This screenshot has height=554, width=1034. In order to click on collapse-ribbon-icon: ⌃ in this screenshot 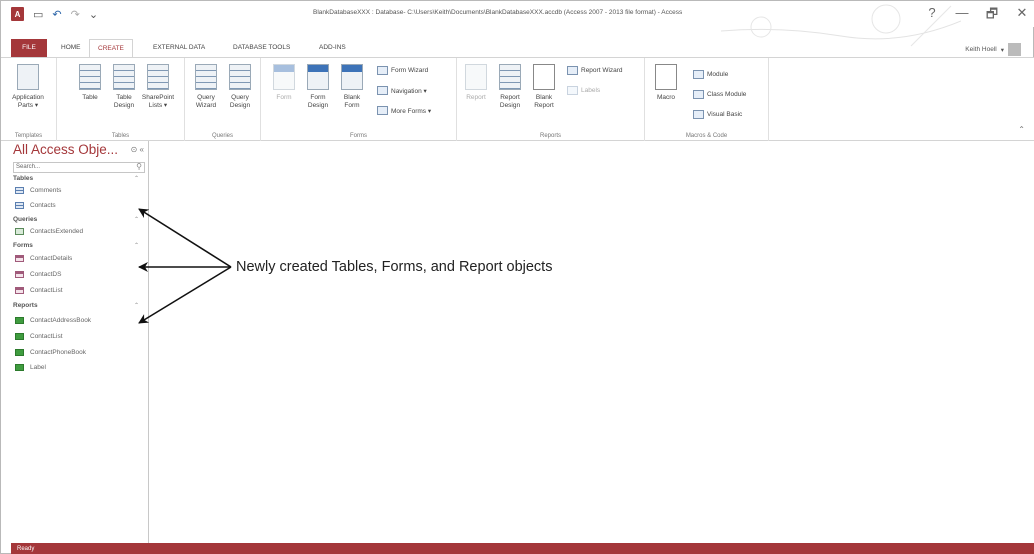, I will do `click(1021, 129)`.